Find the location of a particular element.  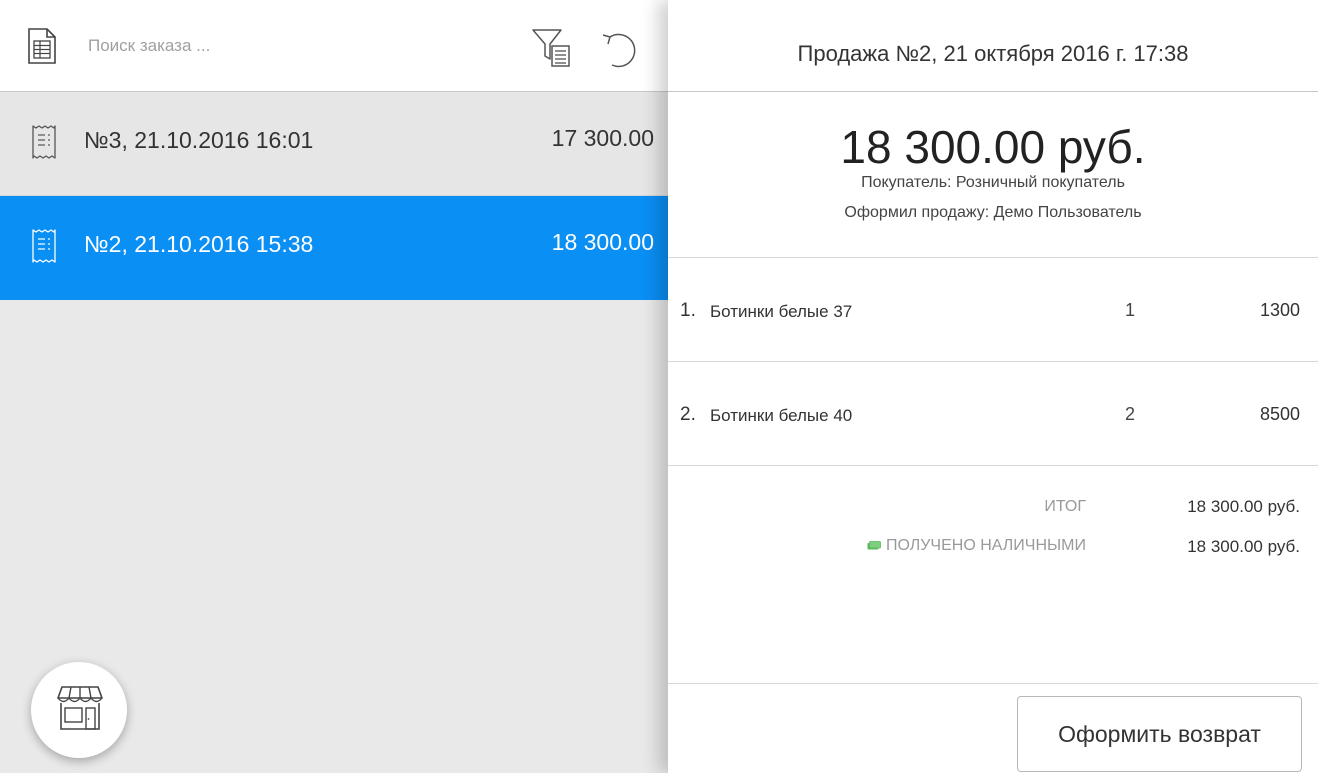

sale-item-row: 1. Ботинки белые 37 1 1300 is located at coordinates (993, 310).